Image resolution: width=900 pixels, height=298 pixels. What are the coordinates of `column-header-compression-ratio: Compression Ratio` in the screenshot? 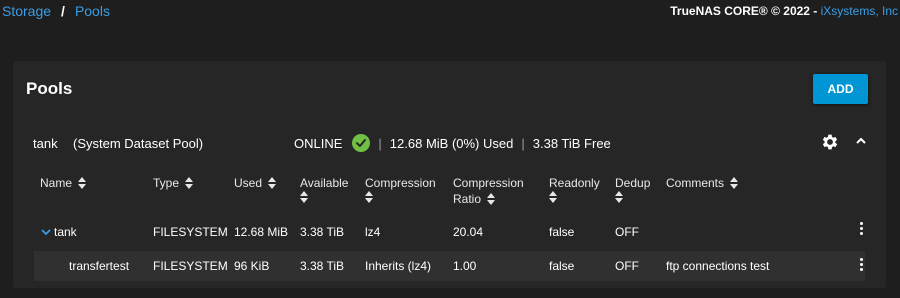 It's located at (488, 191).